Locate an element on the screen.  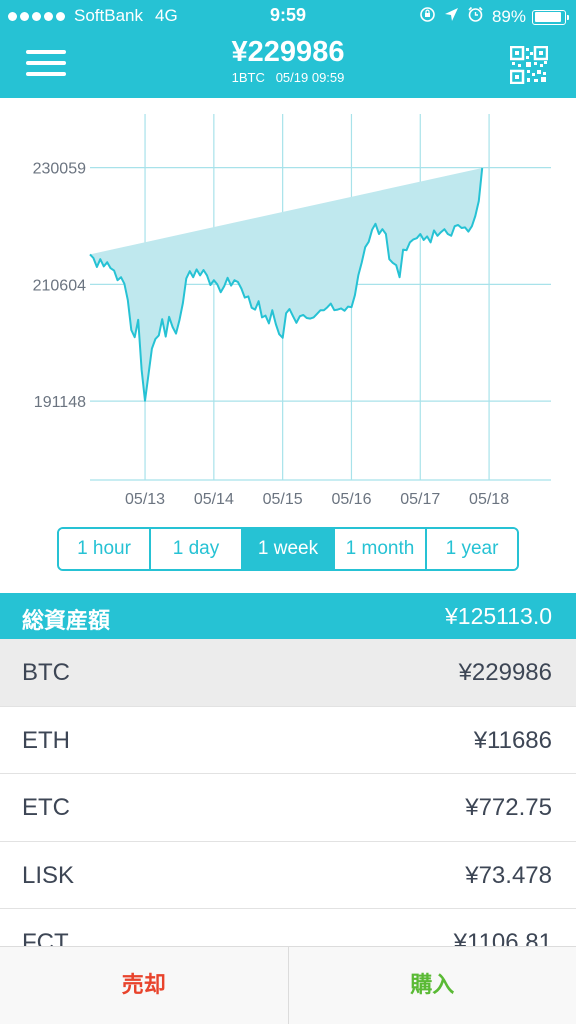
x-tick-label: 05/13 is located at coordinates (145, 499).